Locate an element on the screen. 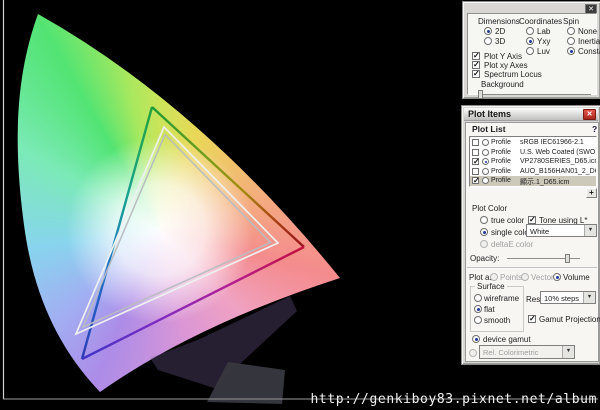 This screenshot has height=410, width=600. section-divider is located at coordinates (532, 268).